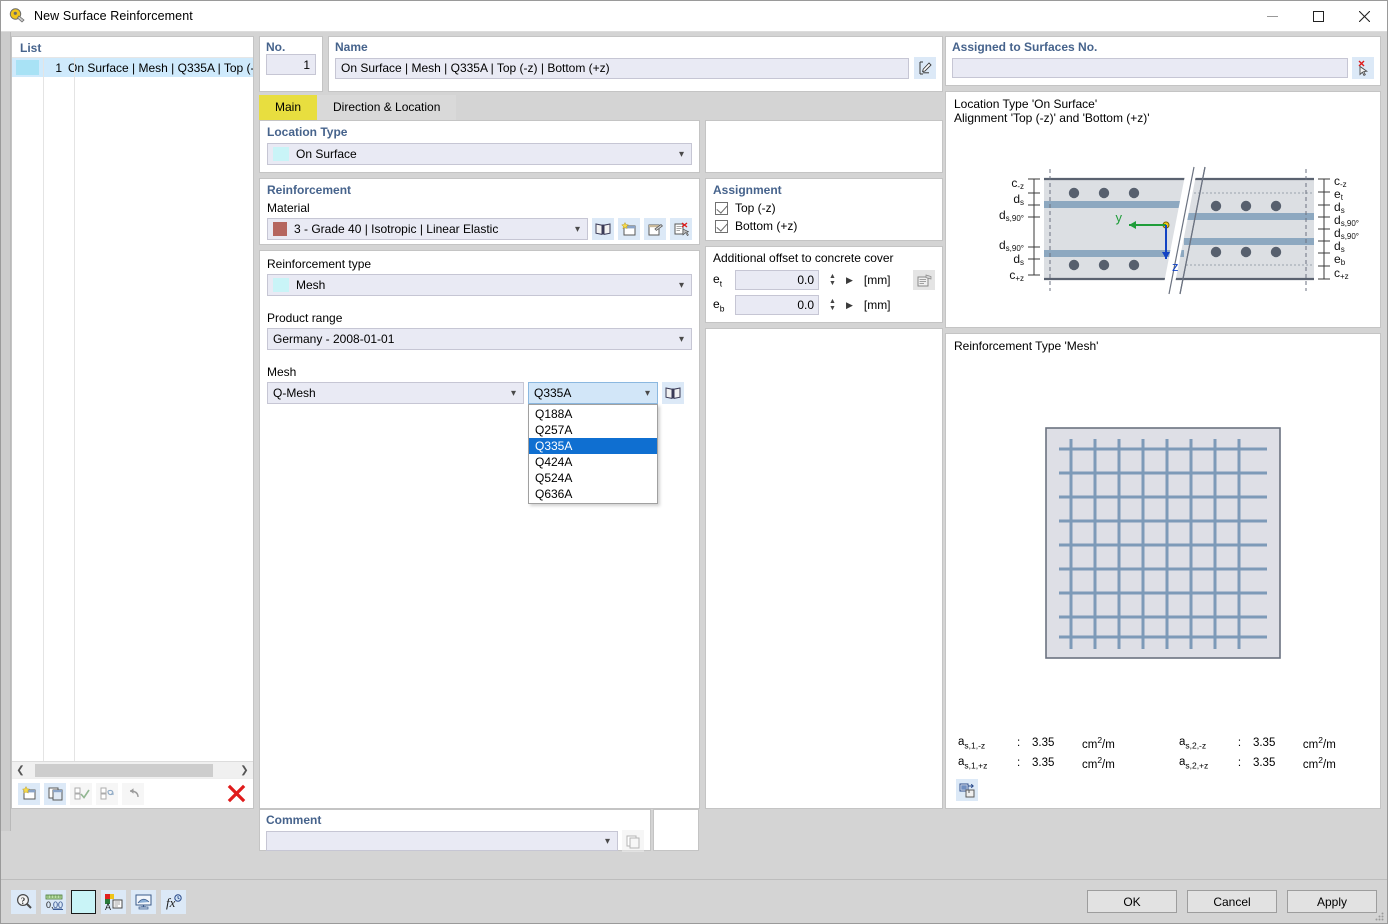 The image size is (1388, 924). What do you see at coordinates (124, 770) in the screenshot?
I see `scroll-thumb` at bounding box center [124, 770].